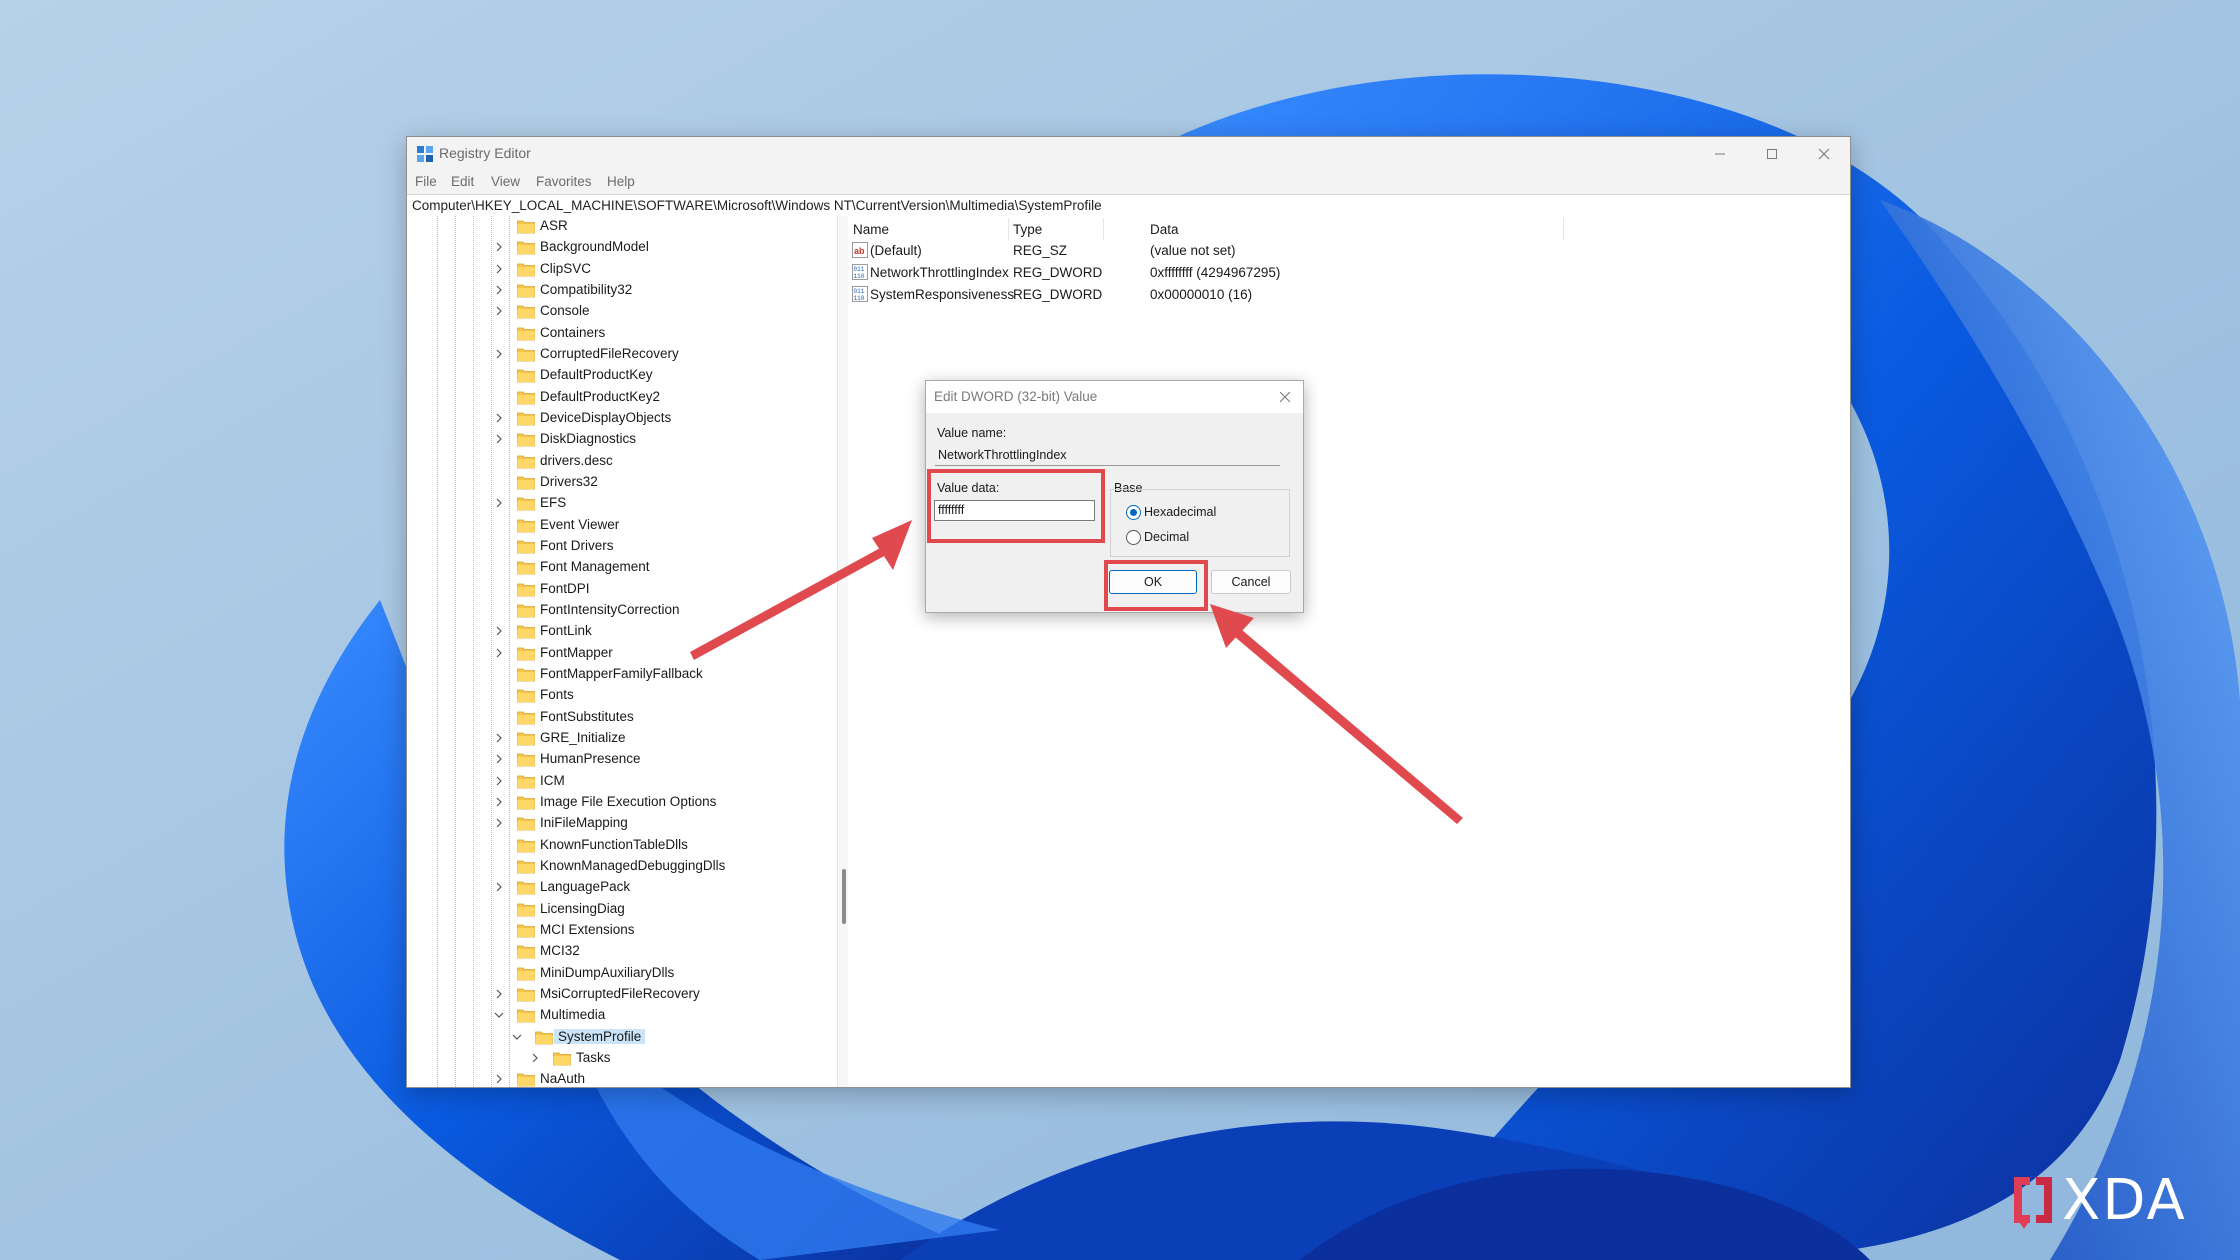  Describe the element at coordinates (617, 269) in the screenshot. I see `tree-item-clipsvc: ClipSVC` at that location.